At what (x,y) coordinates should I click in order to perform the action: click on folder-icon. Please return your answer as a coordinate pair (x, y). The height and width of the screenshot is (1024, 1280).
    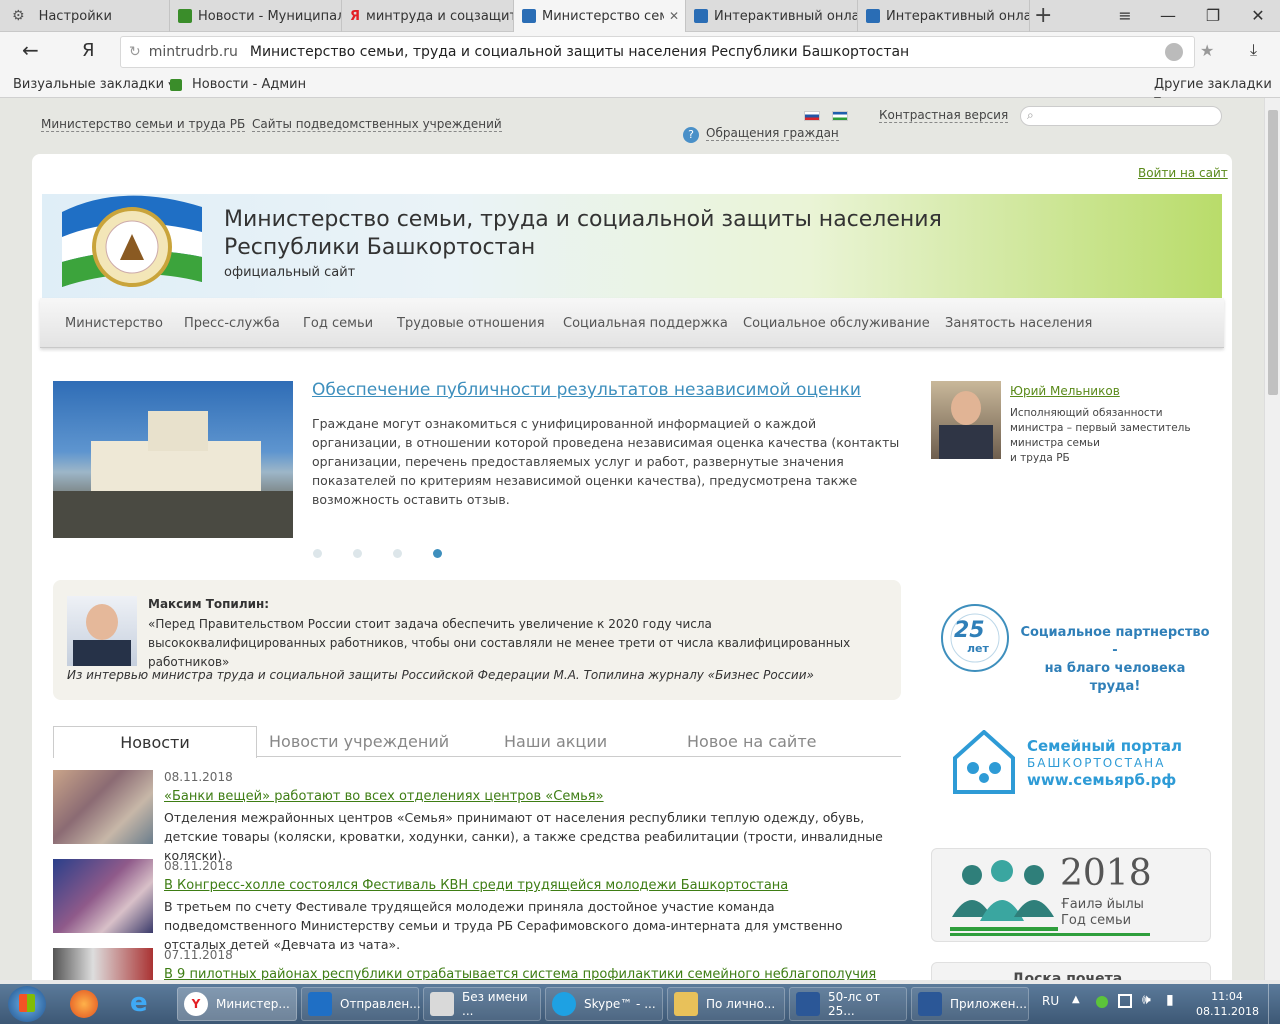
    Looking at the image, I should click on (686, 1004).